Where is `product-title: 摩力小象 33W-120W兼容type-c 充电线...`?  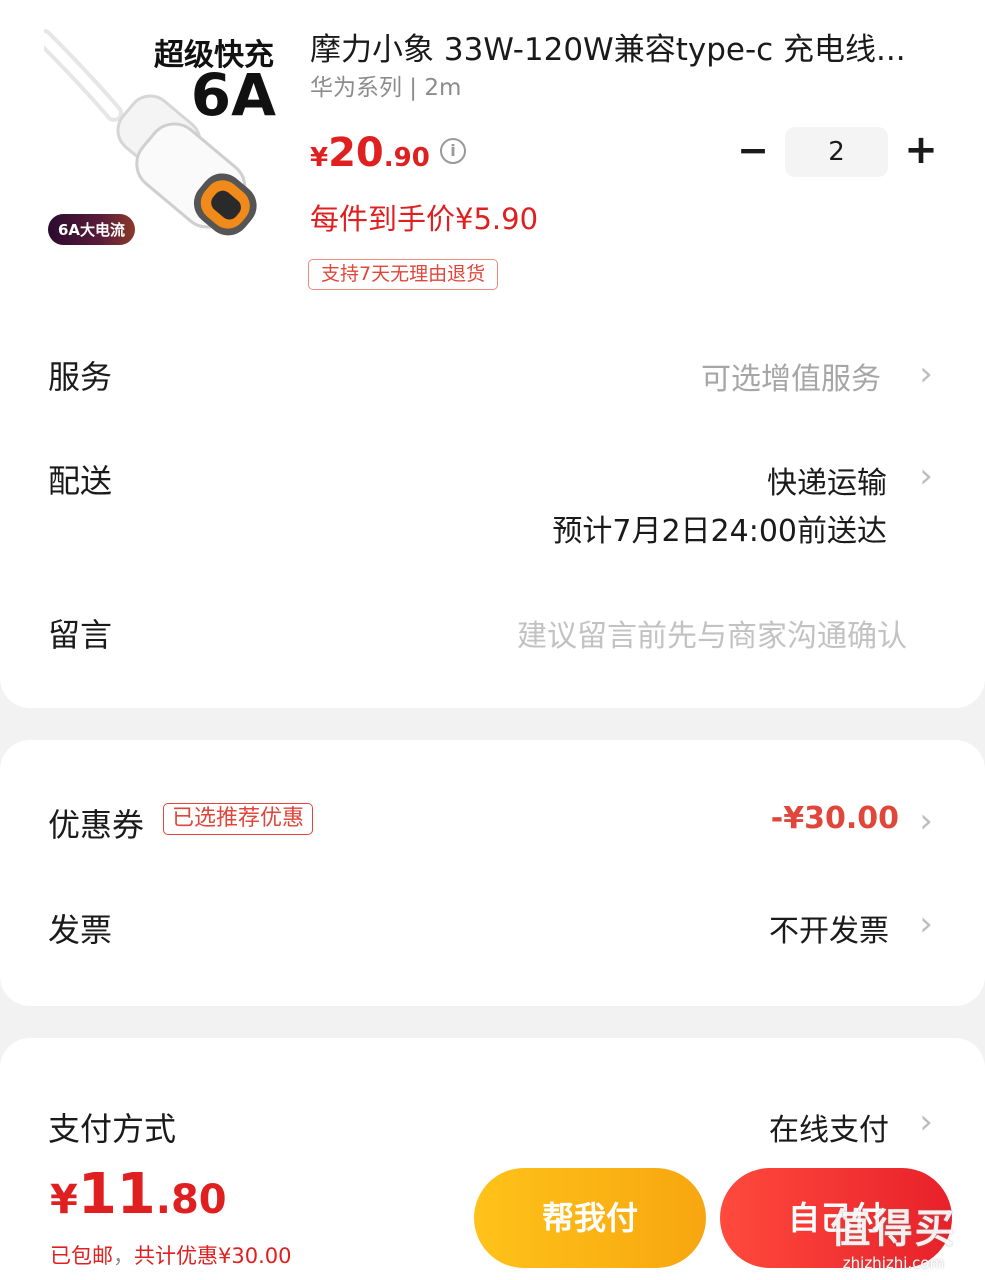 product-title: 摩力小象 33W-120W兼容type-c 充电线... is located at coordinates (625, 46).